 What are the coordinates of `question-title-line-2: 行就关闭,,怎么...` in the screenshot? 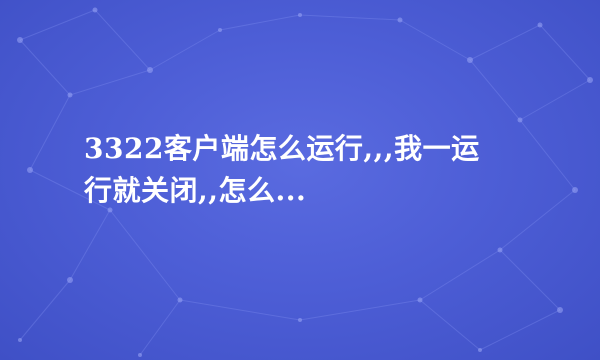 It's located at (195, 190).